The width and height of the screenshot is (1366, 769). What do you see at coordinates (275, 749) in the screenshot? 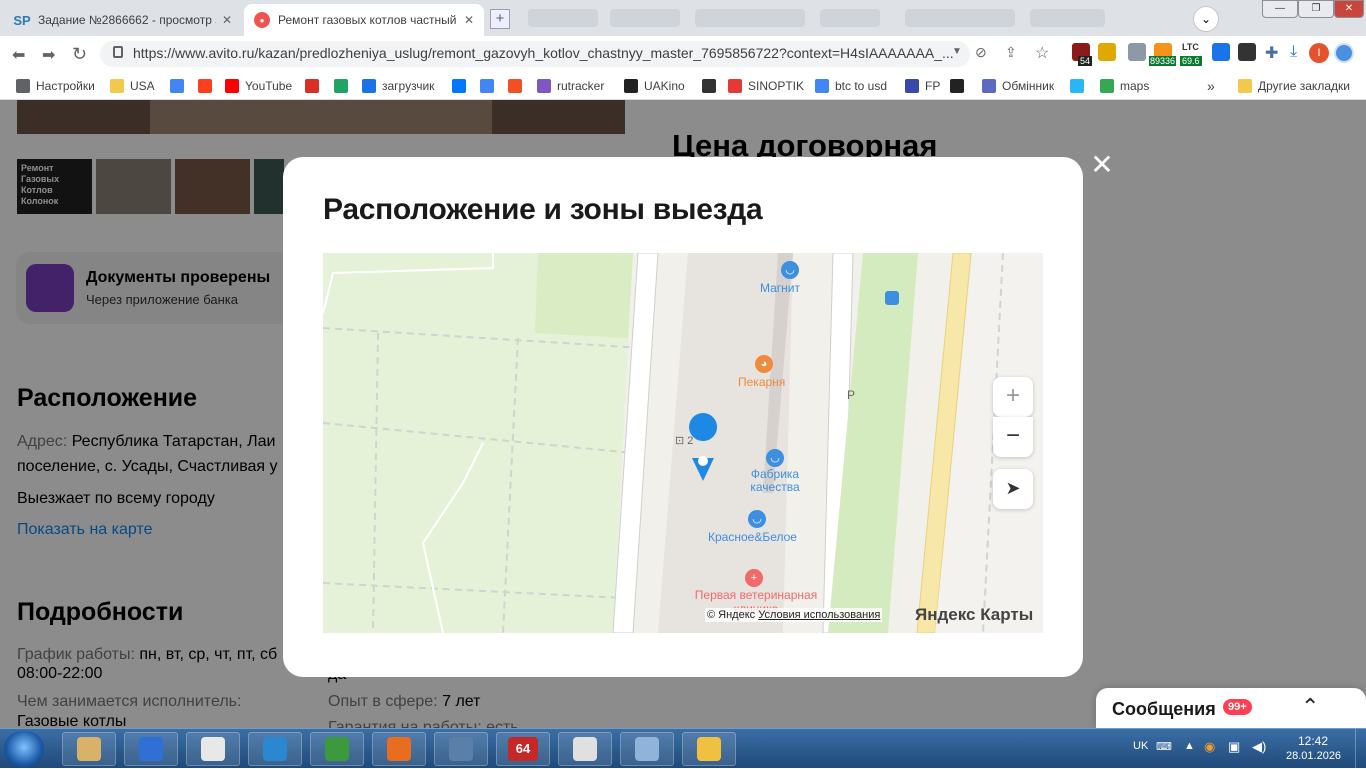
I see `globe-icon` at bounding box center [275, 749].